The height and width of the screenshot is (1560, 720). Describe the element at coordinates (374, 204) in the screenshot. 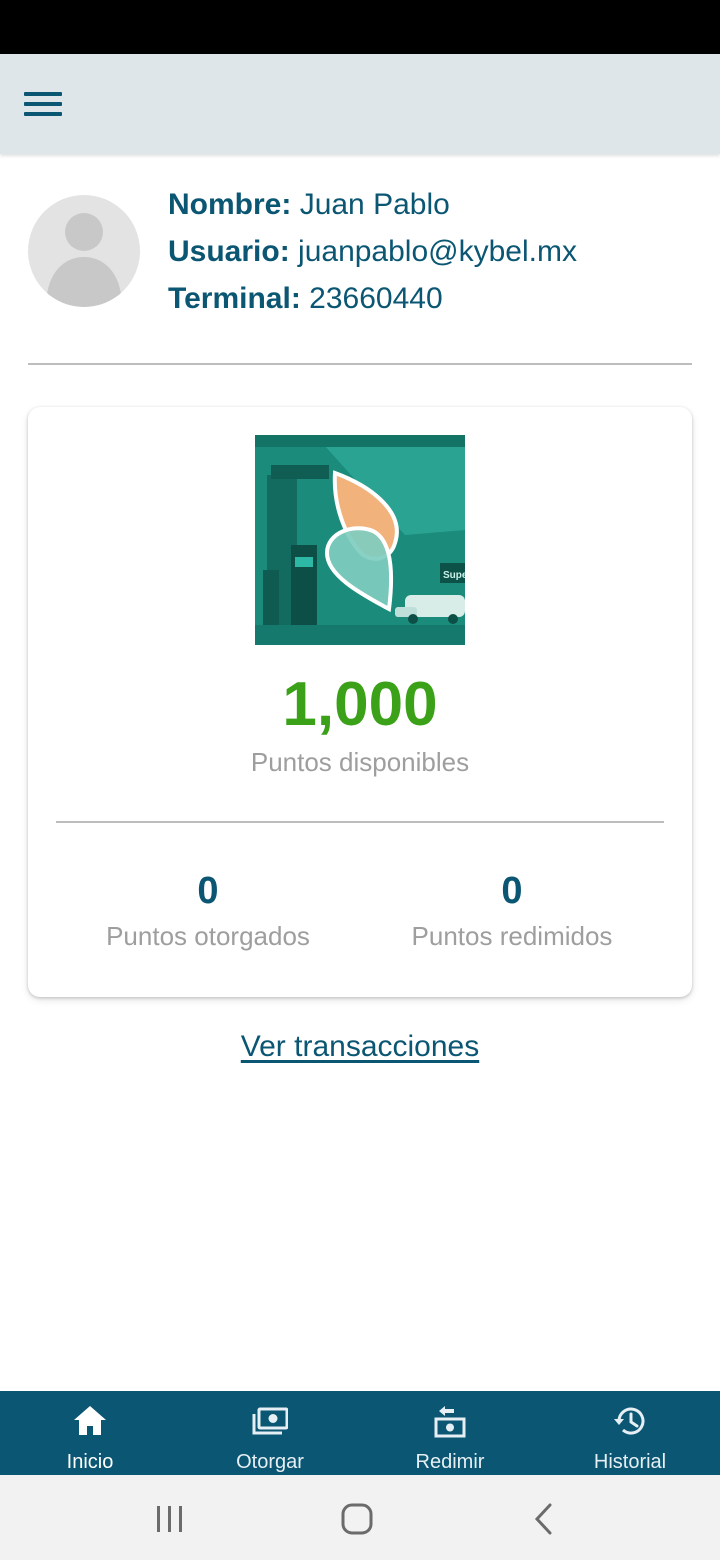

I see `name-value: Juan Pablo` at that location.